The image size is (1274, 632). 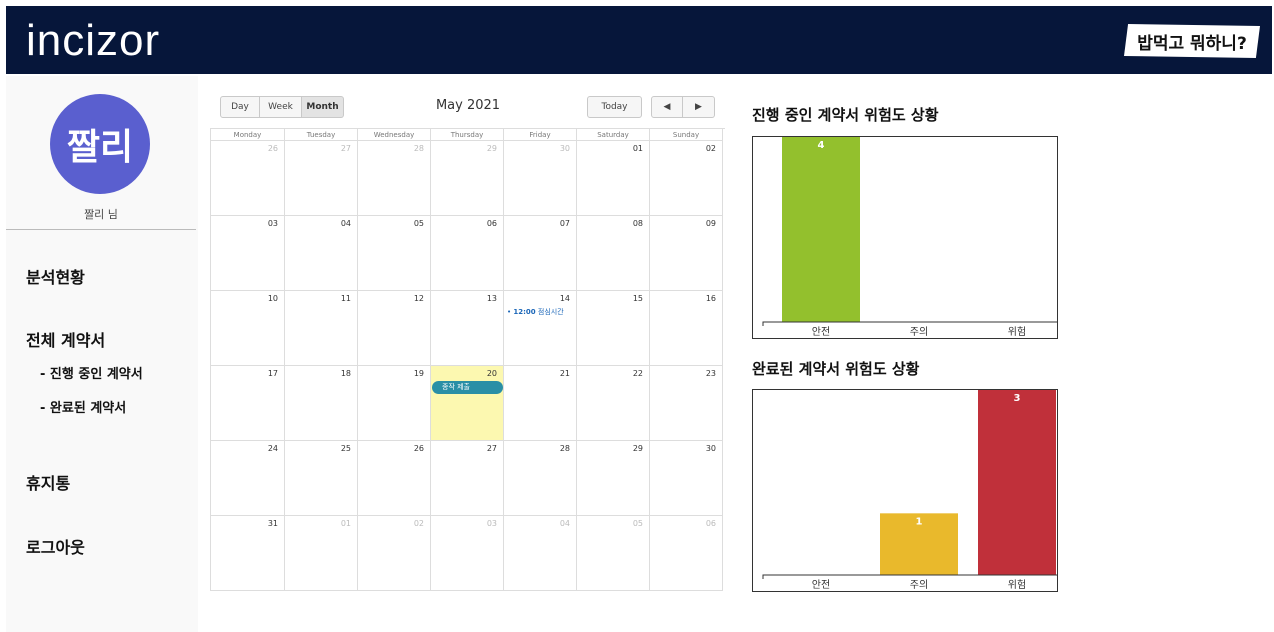 What do you see at coordinates (321, 403) in the screenshot?
I see `calendar-day: 18` at bounding box center [321, 403].